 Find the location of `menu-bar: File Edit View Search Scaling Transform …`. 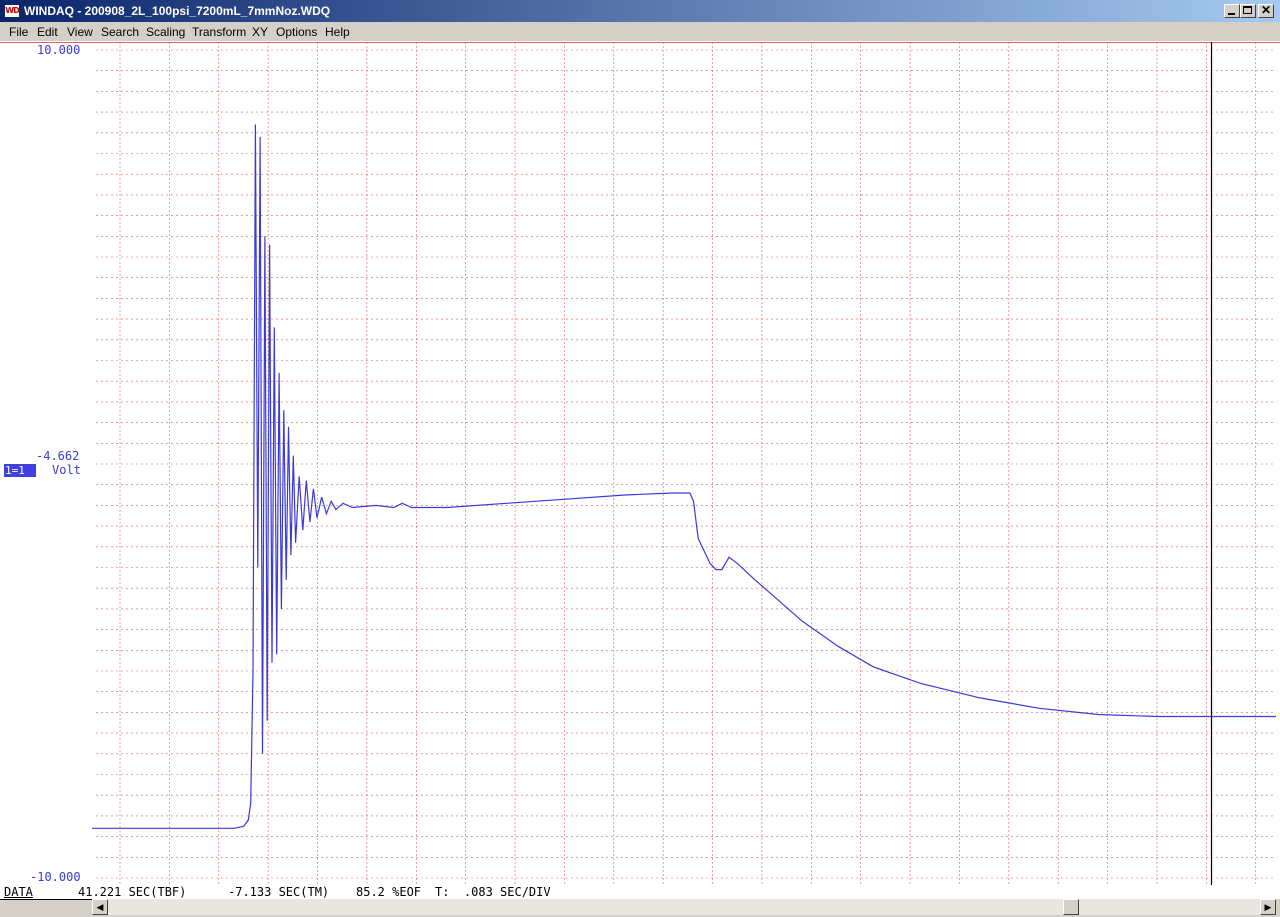

menu-bar: File Edit View Search Scaling Transform … is located at coordinates (640, 32).